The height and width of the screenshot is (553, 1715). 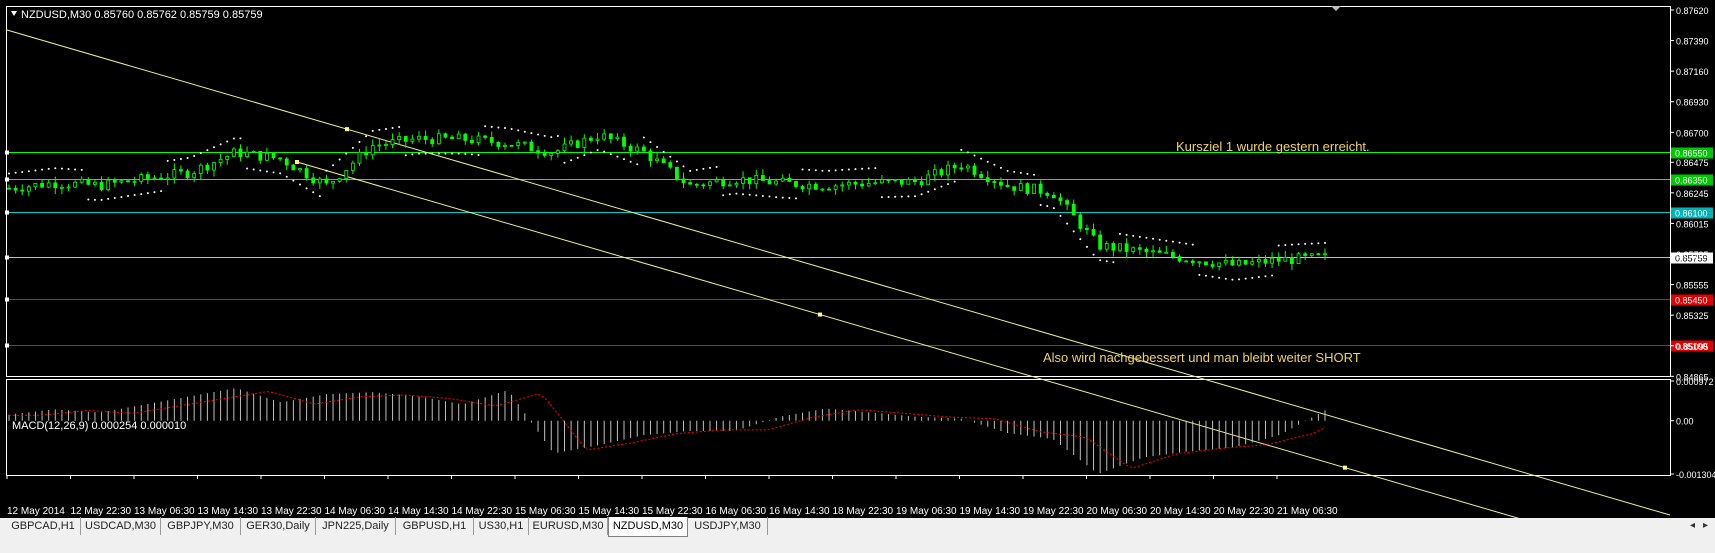 I want to click on tabs-scroll-left-icon: ◂, so click(x=1692, y=525).